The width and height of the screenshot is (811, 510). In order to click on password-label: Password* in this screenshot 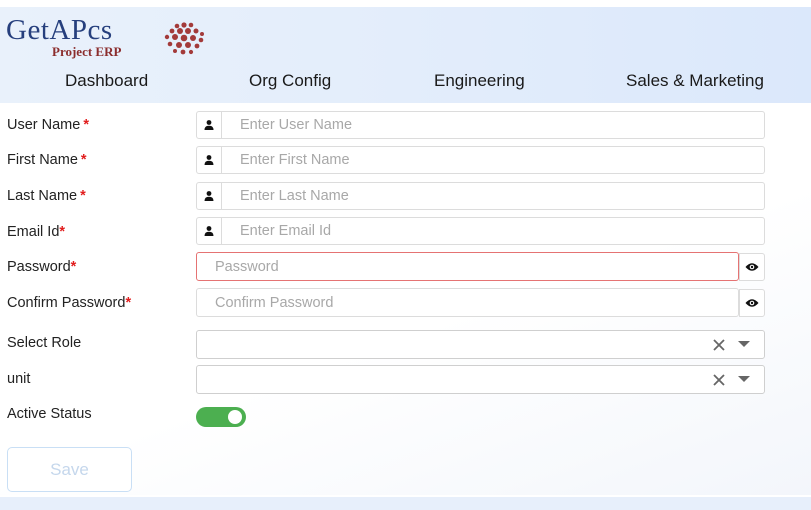, I will do `click(42, 267)`.